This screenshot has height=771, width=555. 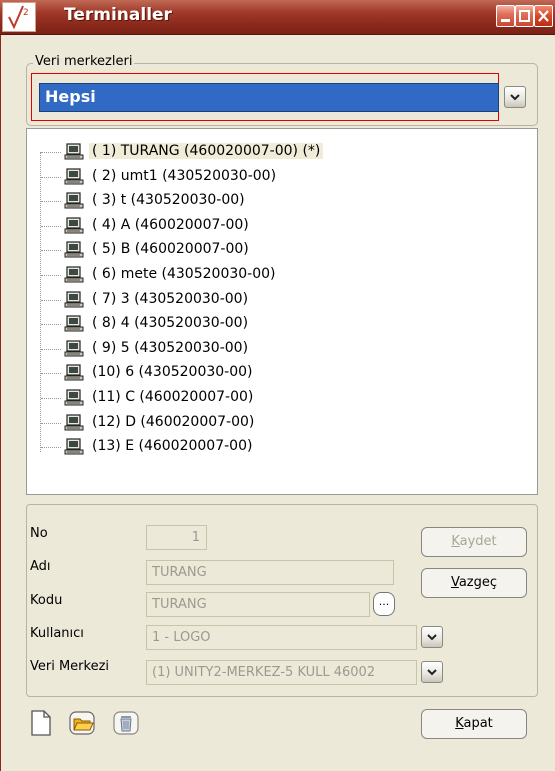 I want to click on no-label: No, so click(x=39, y=533).